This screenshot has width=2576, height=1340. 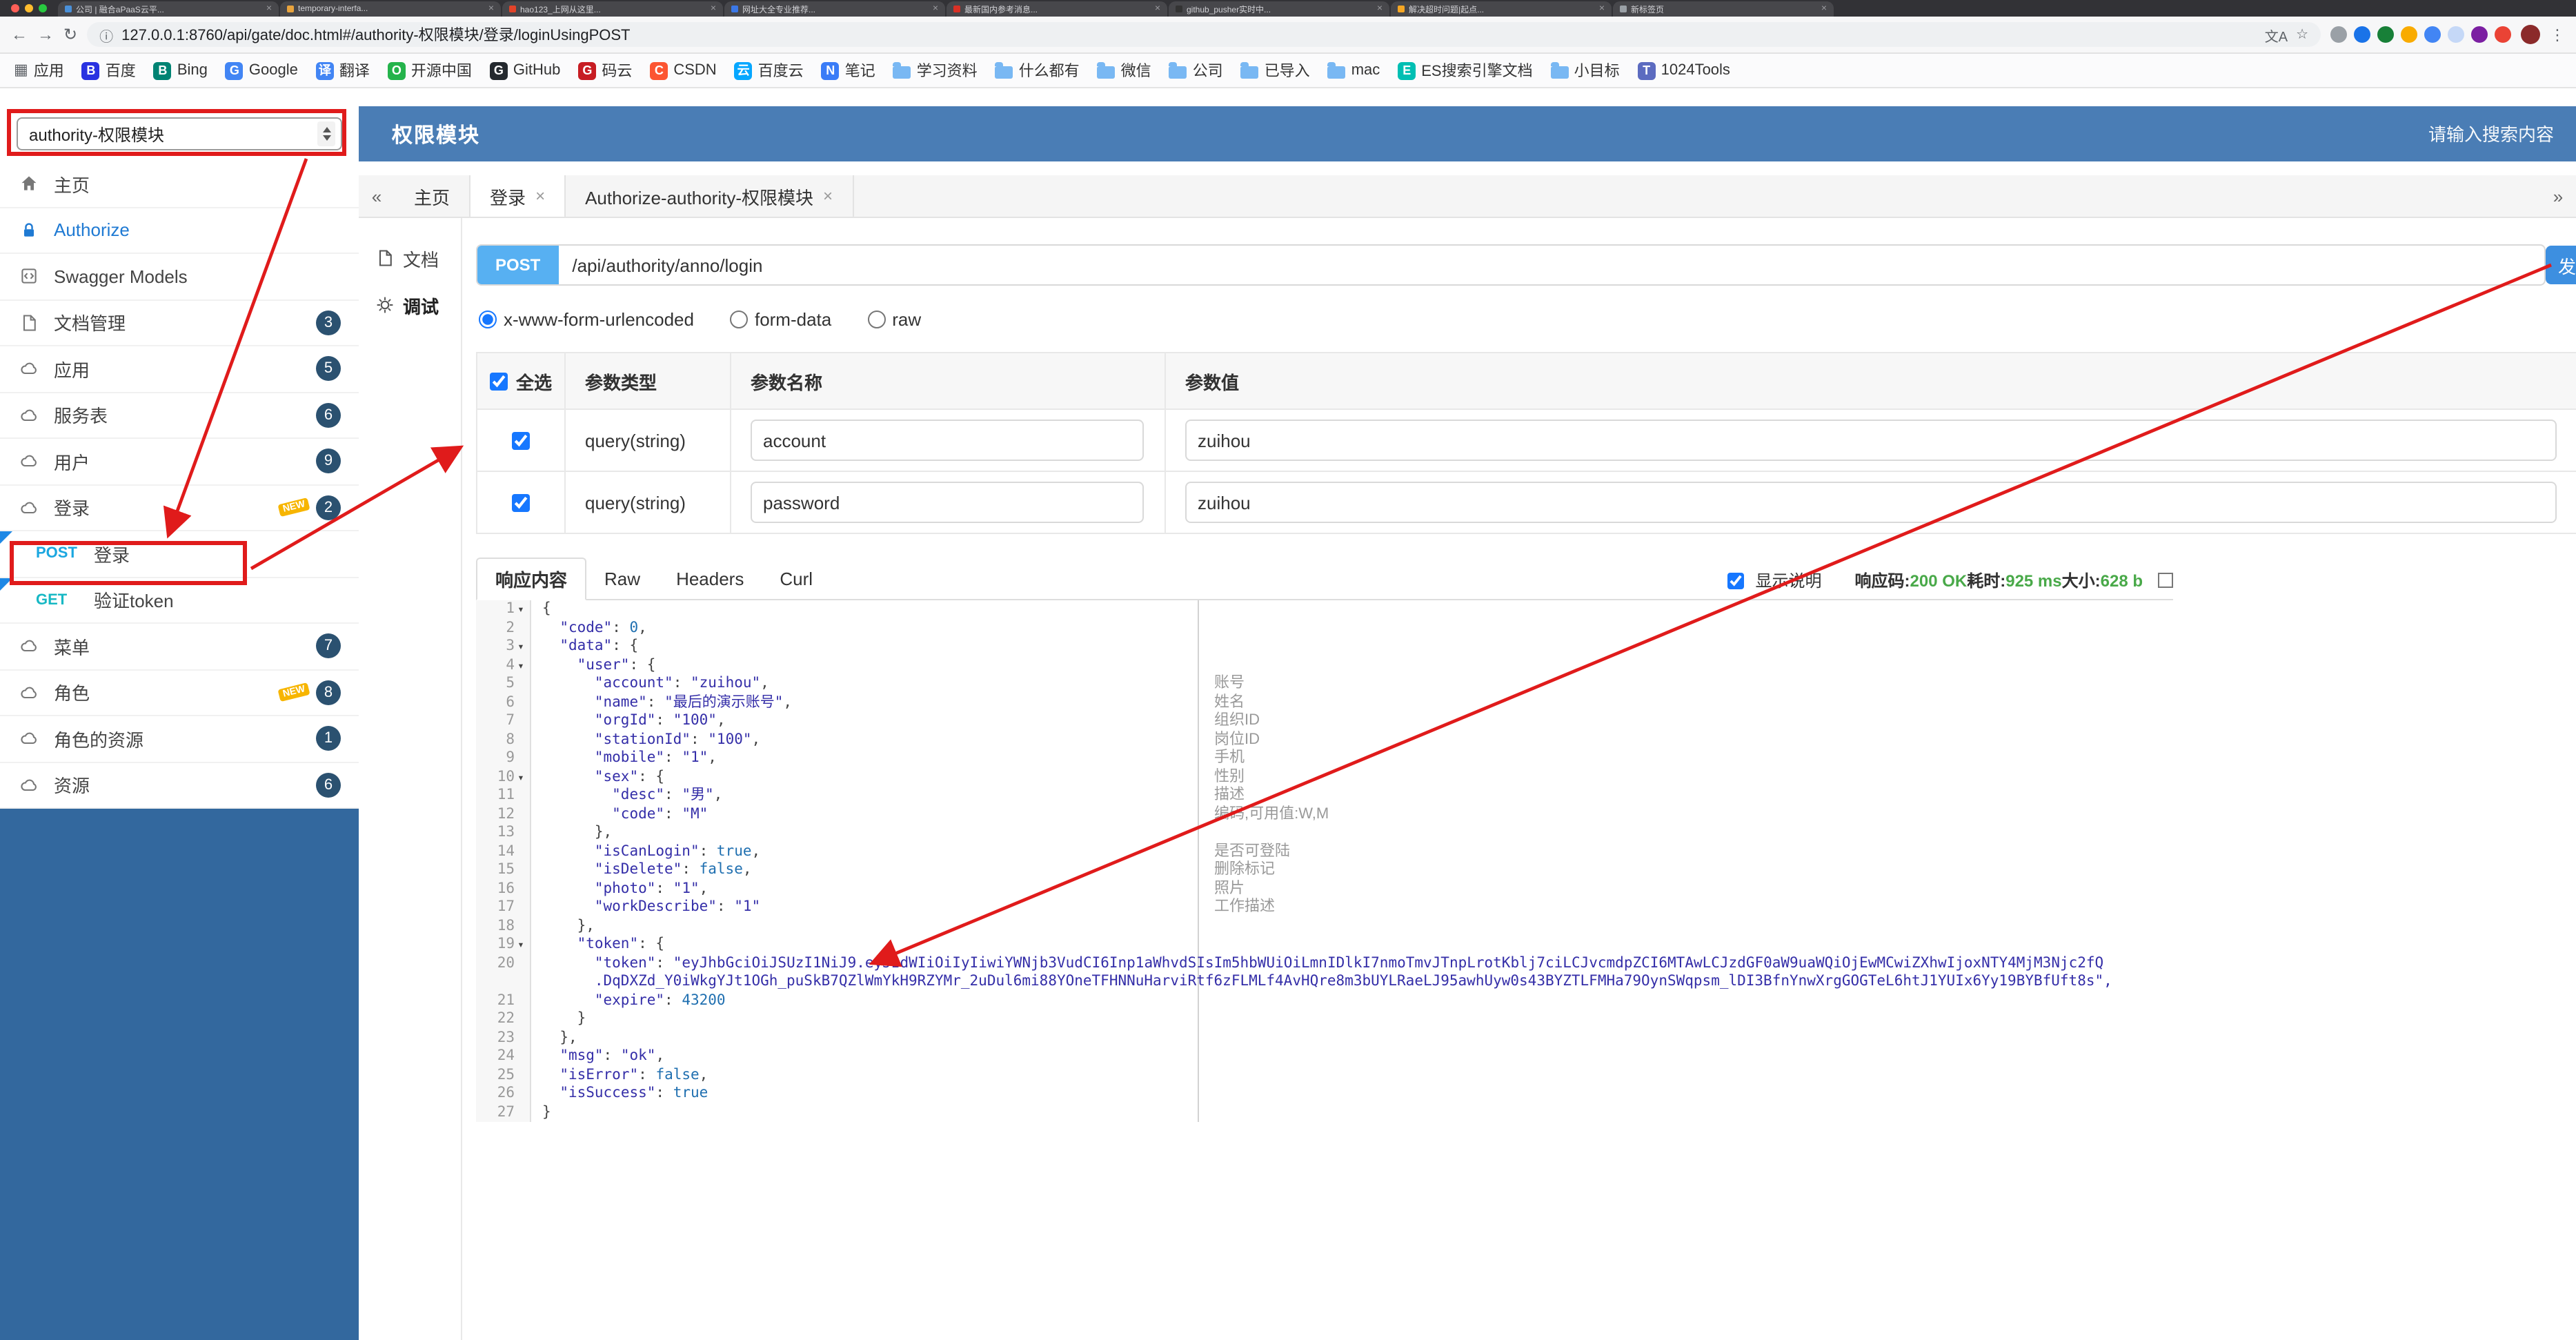 I want to click on close-window-icon, so click(x=15, y=8).